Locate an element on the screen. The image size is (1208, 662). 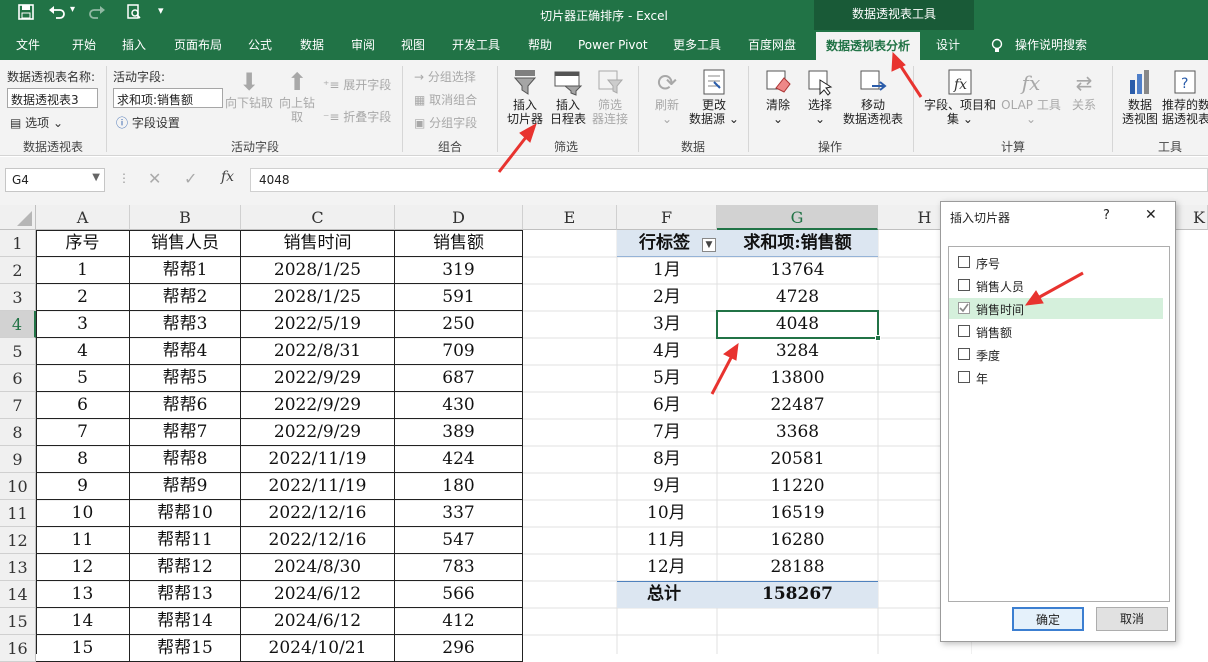
arrow-to-cell-icon is located at coordinates (724, 368).